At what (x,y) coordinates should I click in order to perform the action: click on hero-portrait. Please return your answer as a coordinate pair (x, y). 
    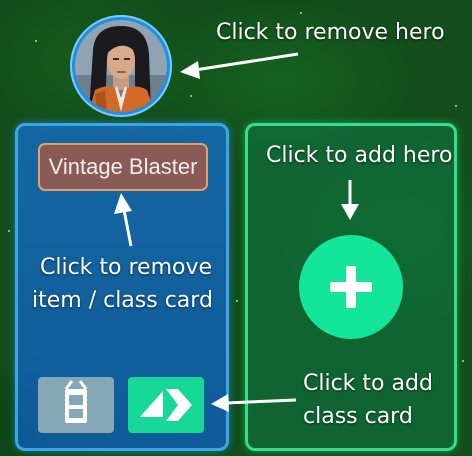
    Looking at the image, I should click on (121, 66).